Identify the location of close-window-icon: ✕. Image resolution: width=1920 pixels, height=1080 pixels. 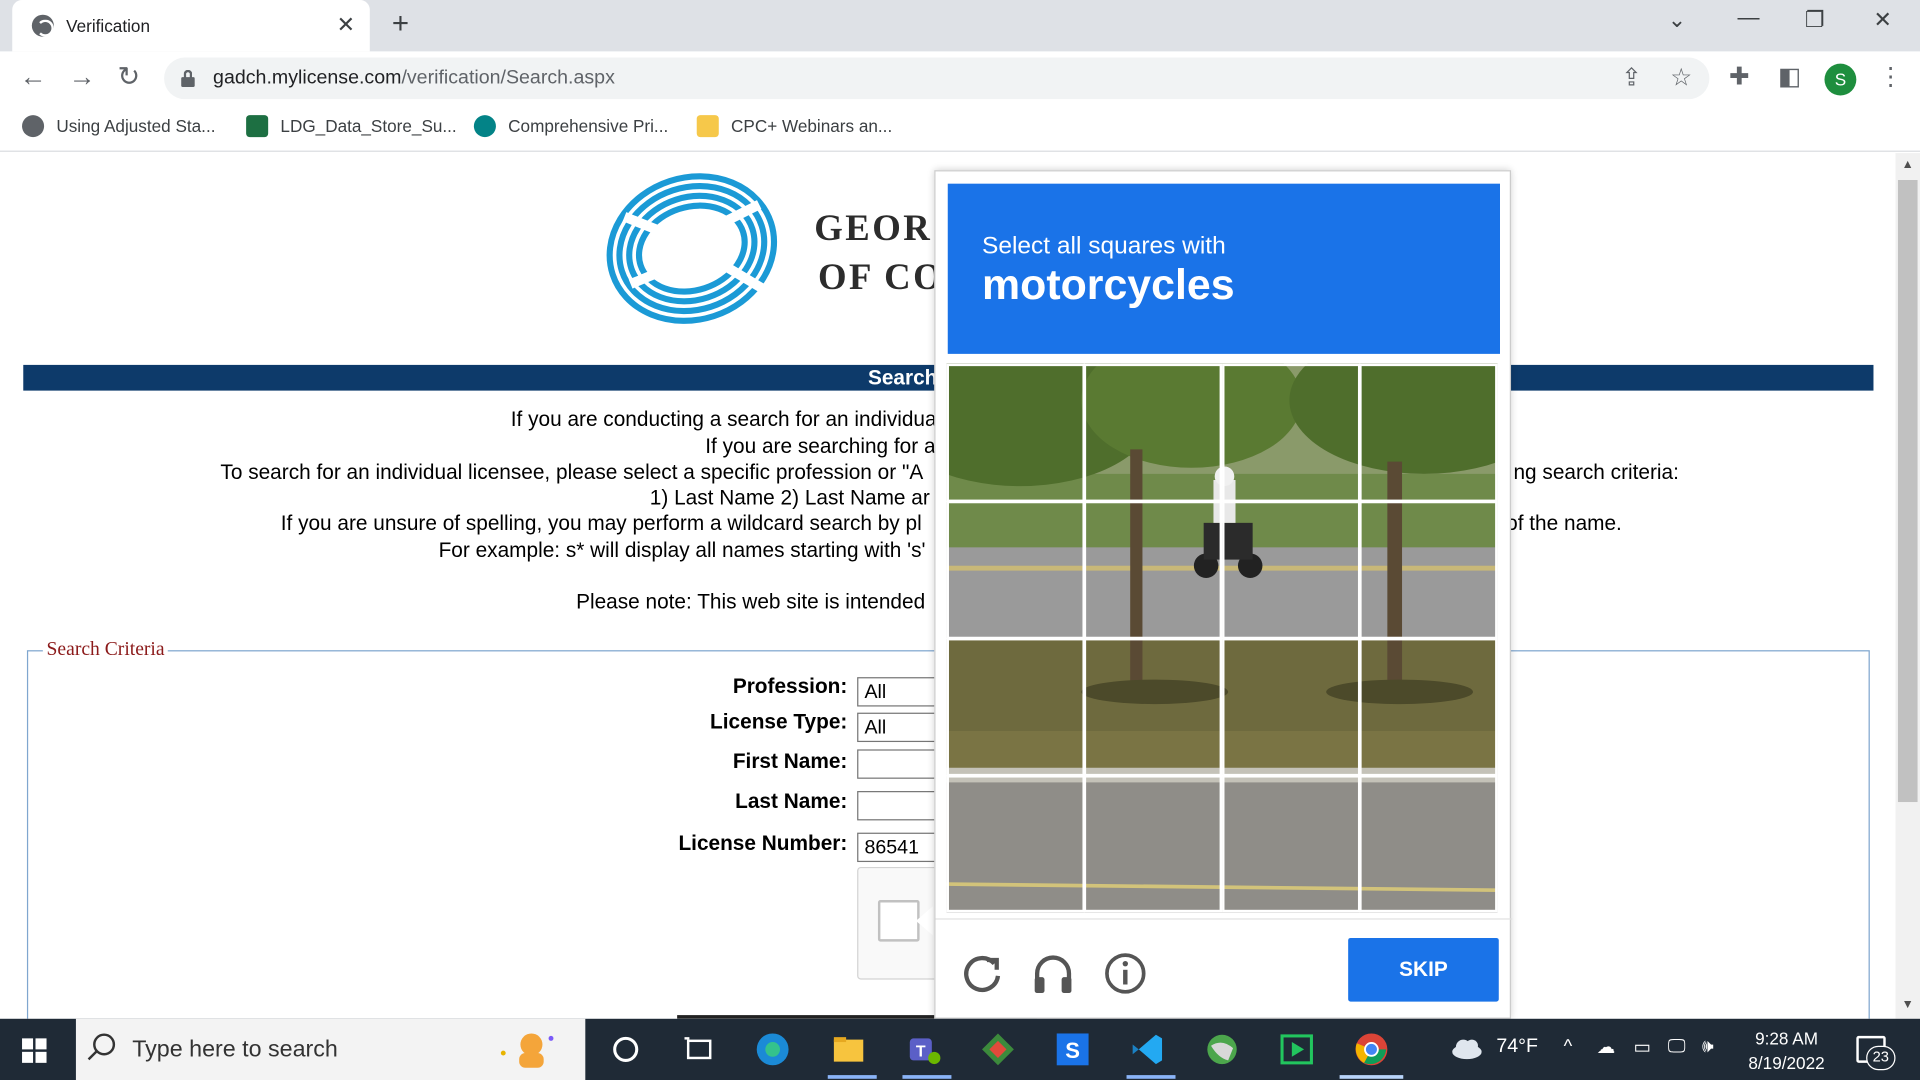
(1882, 20).